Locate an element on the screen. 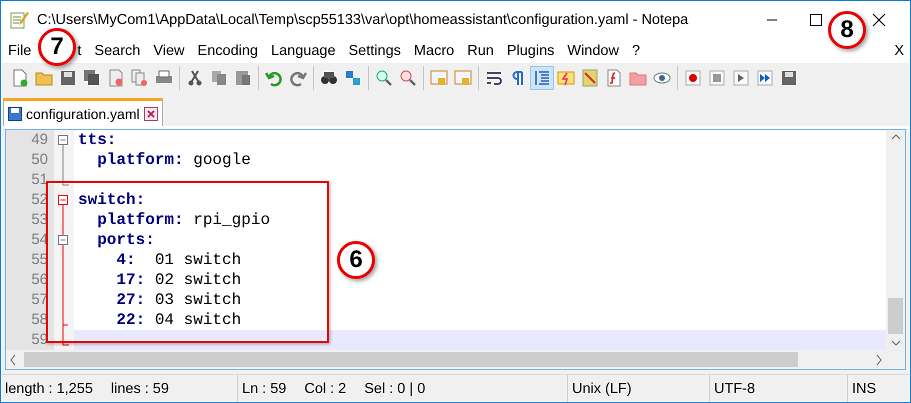 Image resolution: width=911 pixels, height=403 pixels. status-text: Sel : 0 | 0 is located at coordinates (395, 388).